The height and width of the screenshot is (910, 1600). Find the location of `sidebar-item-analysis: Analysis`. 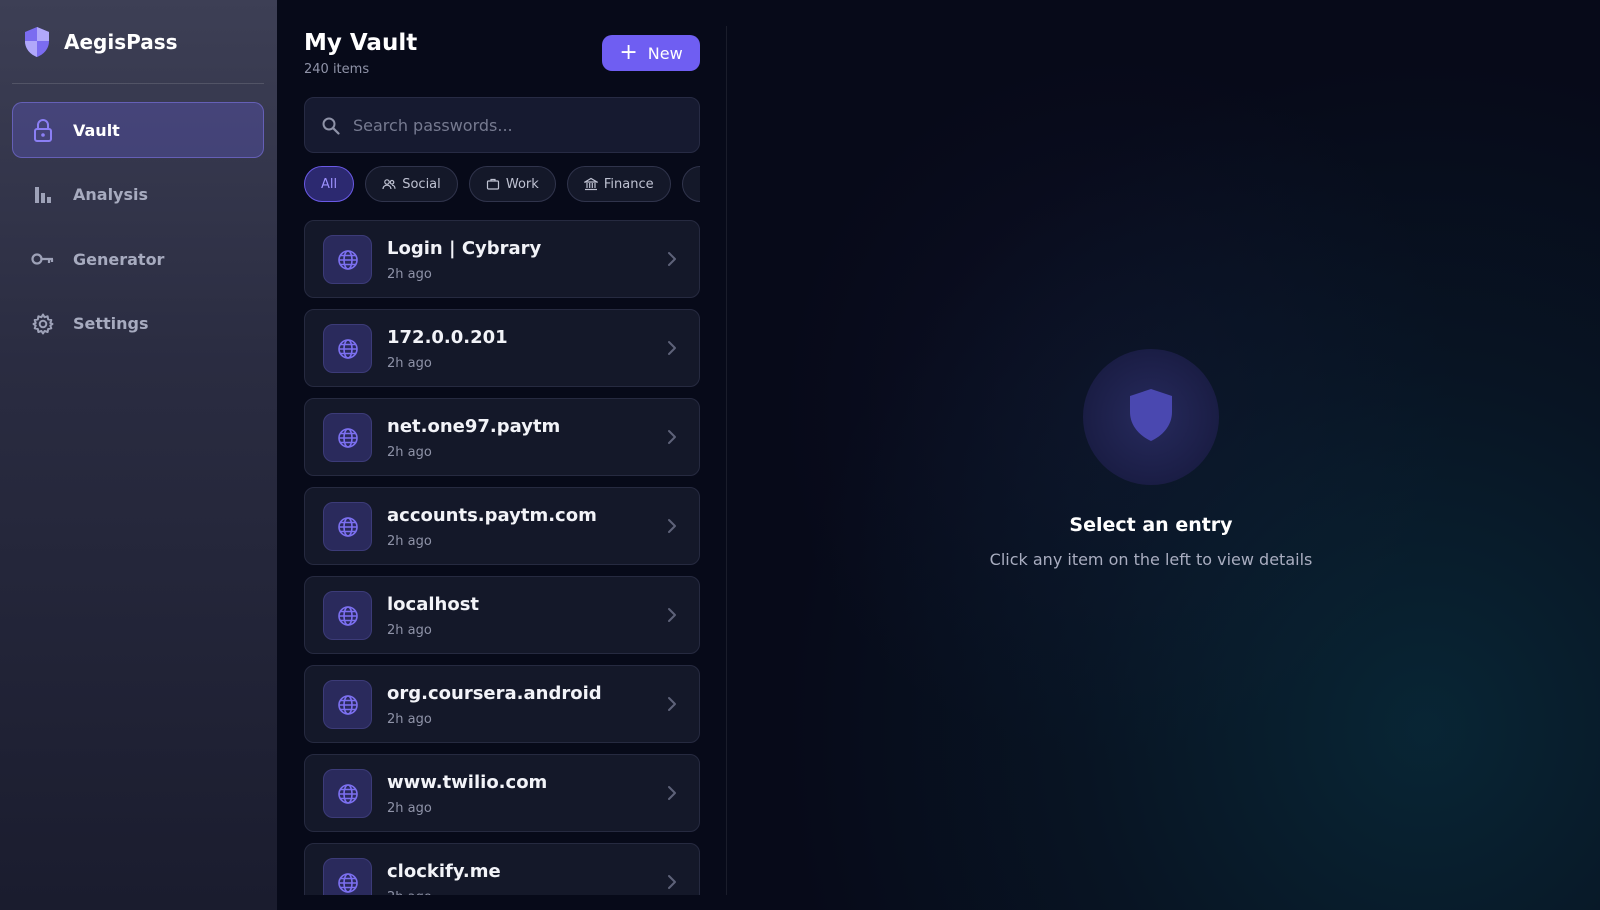

sidebar-item-analysis: Analysis is located at coordinates (138, 195).